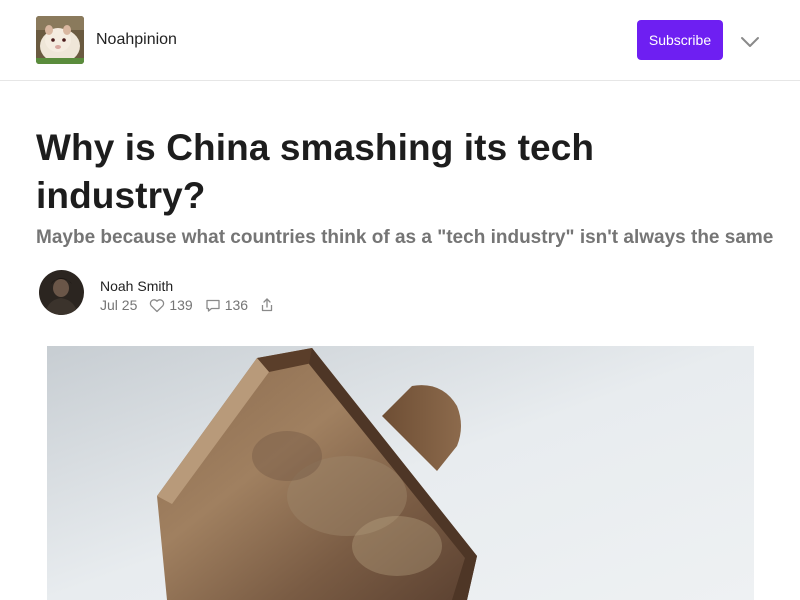 Image resolution: width=800 pixels, height=600 pixels. I want to click on menu-dropdown-button, so click(750, 42).